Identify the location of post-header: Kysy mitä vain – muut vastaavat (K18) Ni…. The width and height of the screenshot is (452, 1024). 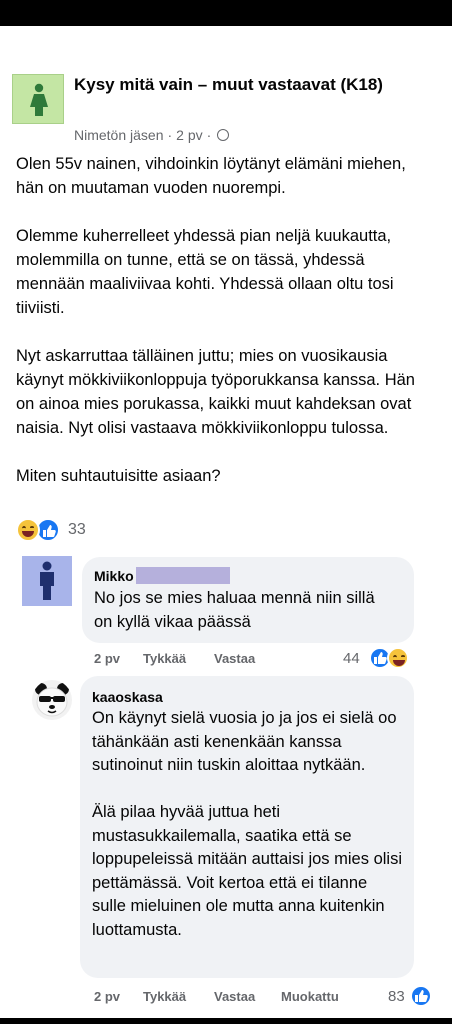
(227, 110).